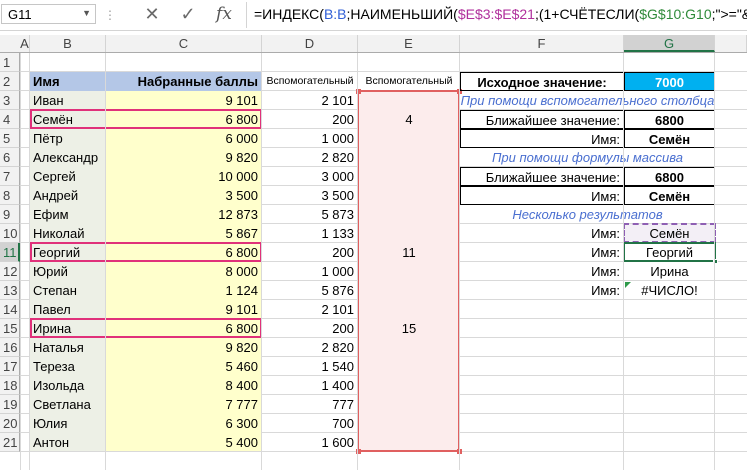  What do you see at coordinates (542, 176) in the screenshot?
I see `closest-value-2-label: Ближайшее значение:` at bounding box center [542, 176].